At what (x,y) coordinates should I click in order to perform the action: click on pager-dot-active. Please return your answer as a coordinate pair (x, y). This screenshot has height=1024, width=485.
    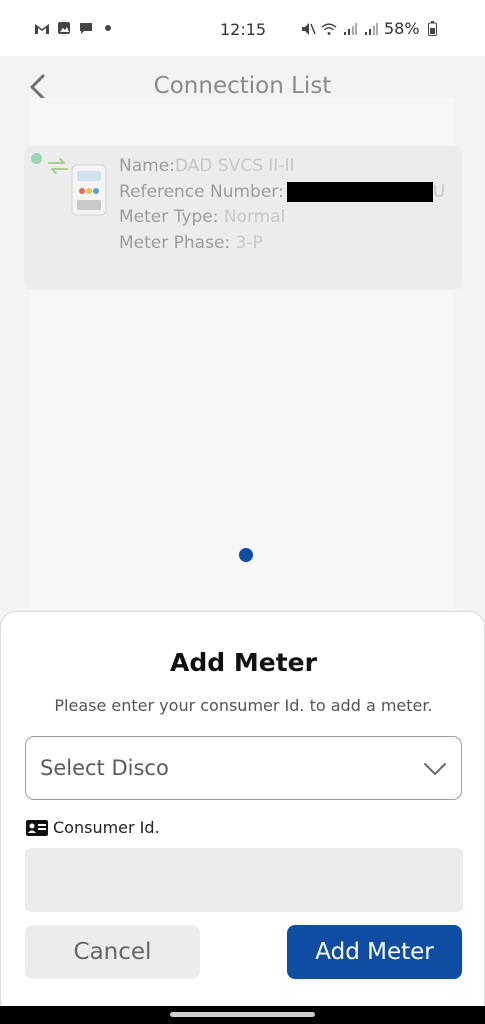
    Looking at the image, I should click on (246, 555).